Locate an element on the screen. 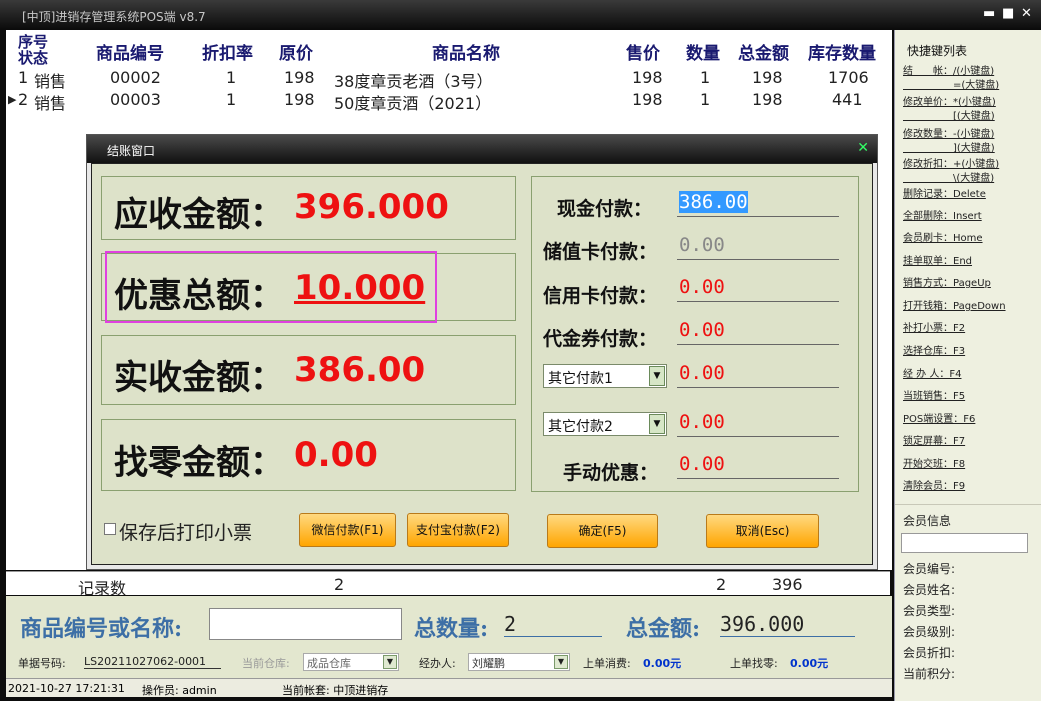 This screenshot has width=1041, height=701. shortcut-item: 修改折扣：+(小键盘) is located at coordinates (951, 164).